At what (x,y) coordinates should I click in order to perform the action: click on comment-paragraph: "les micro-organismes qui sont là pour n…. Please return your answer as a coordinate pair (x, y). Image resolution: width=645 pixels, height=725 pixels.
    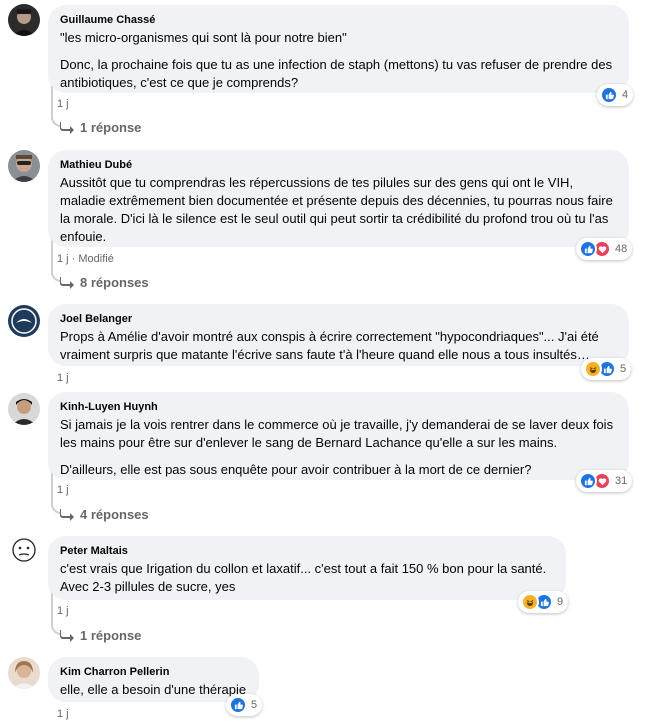
    Looking at the image, I should click on (203, 37).